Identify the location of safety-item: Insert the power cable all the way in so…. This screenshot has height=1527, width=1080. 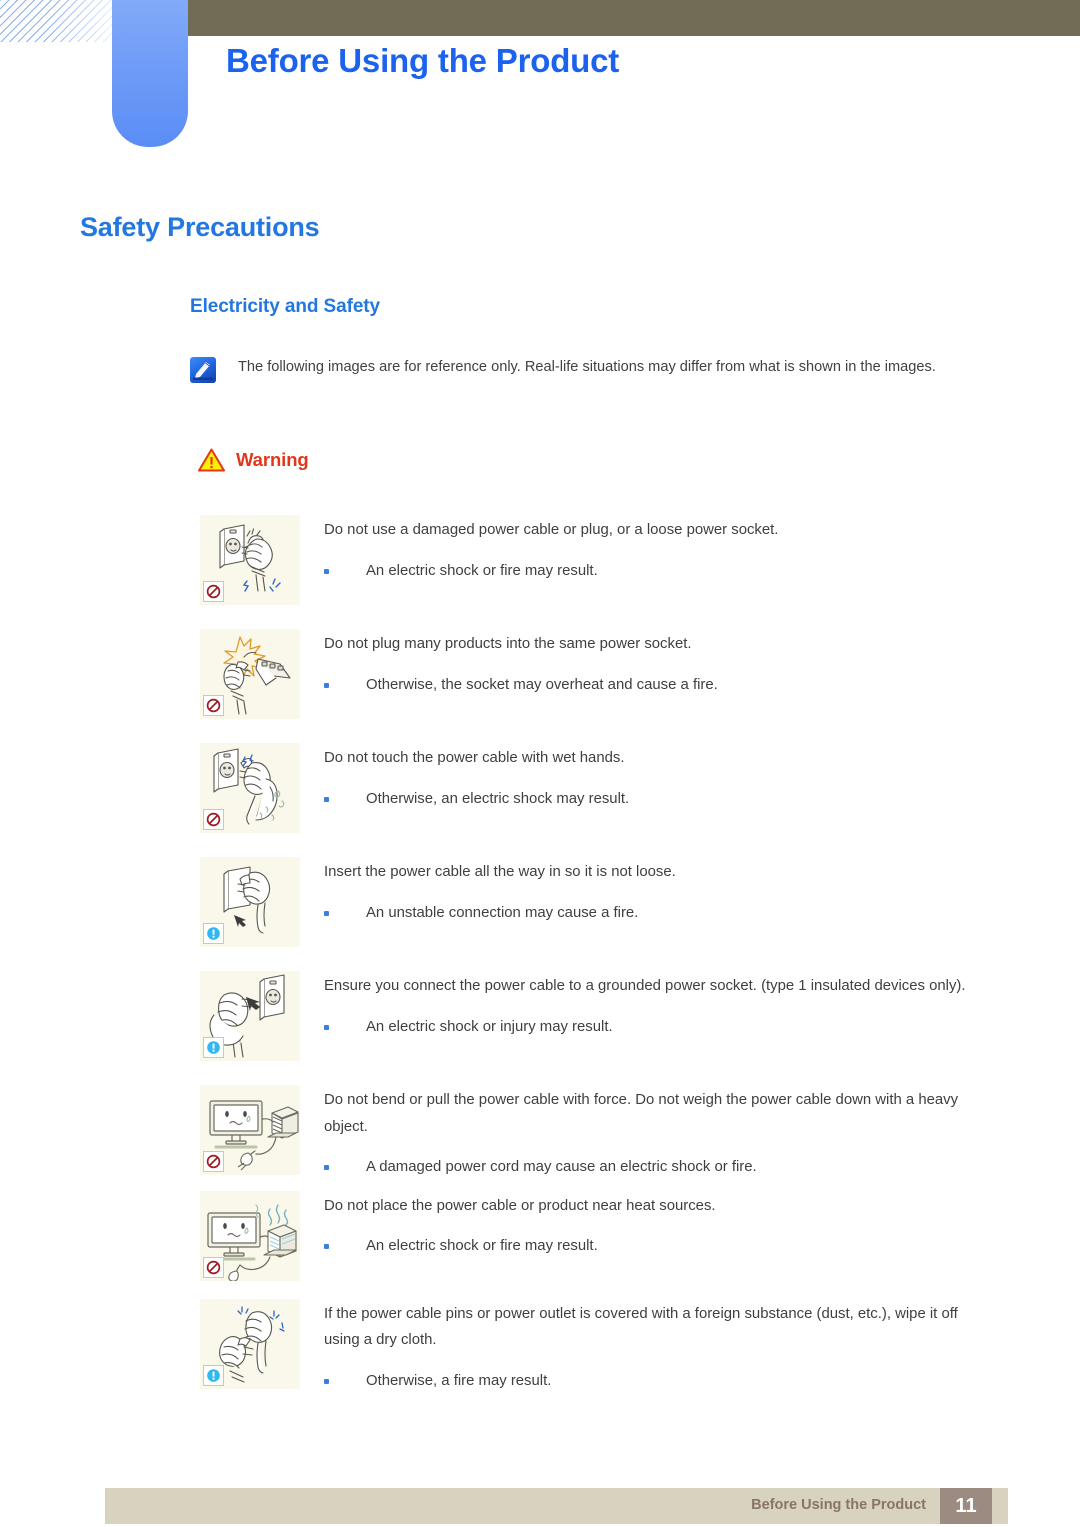
(540, 902).